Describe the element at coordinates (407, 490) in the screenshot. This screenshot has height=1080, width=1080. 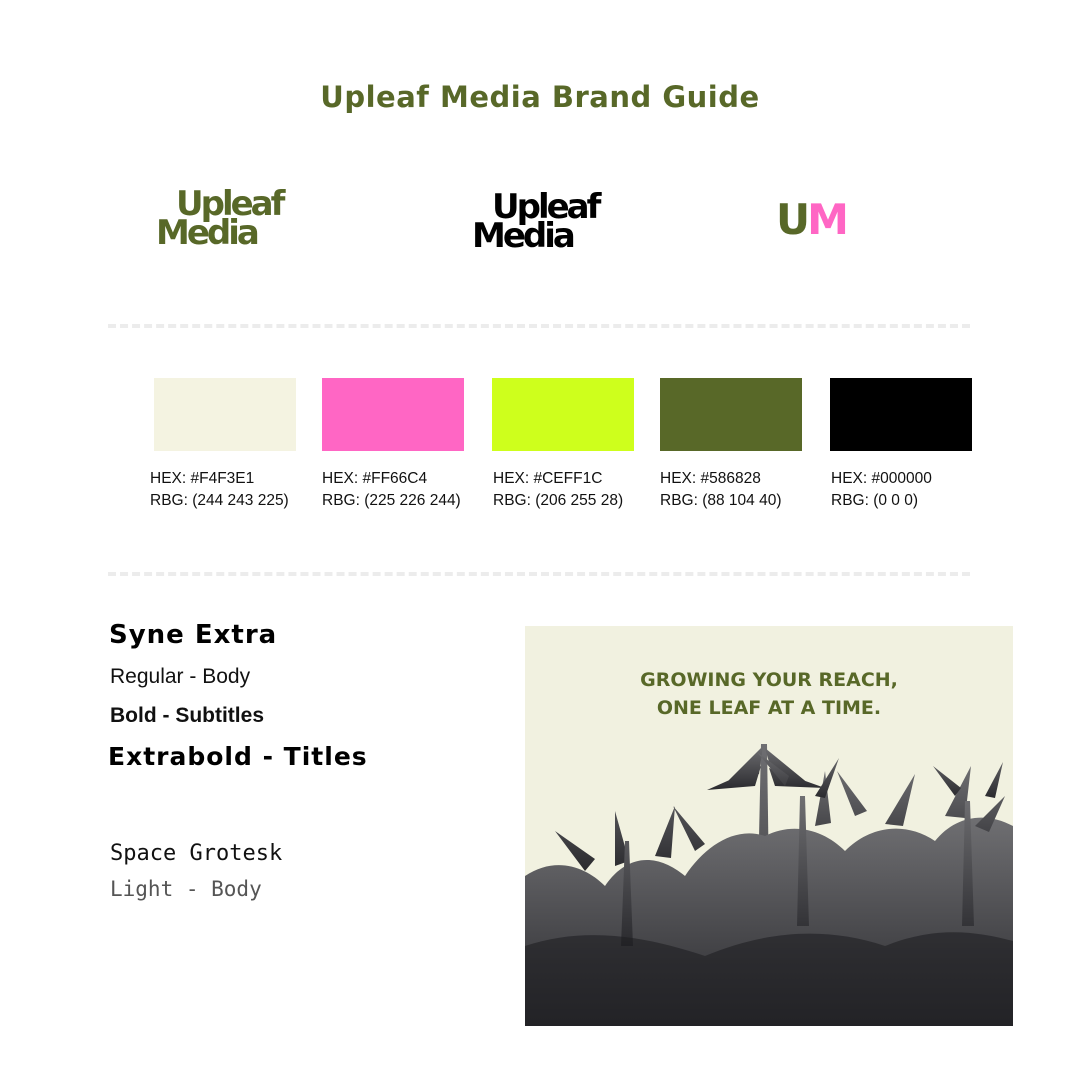
I see `swatch-label-pink: HEX: #FF66C4 RBG: (225 226 244)` at that location.